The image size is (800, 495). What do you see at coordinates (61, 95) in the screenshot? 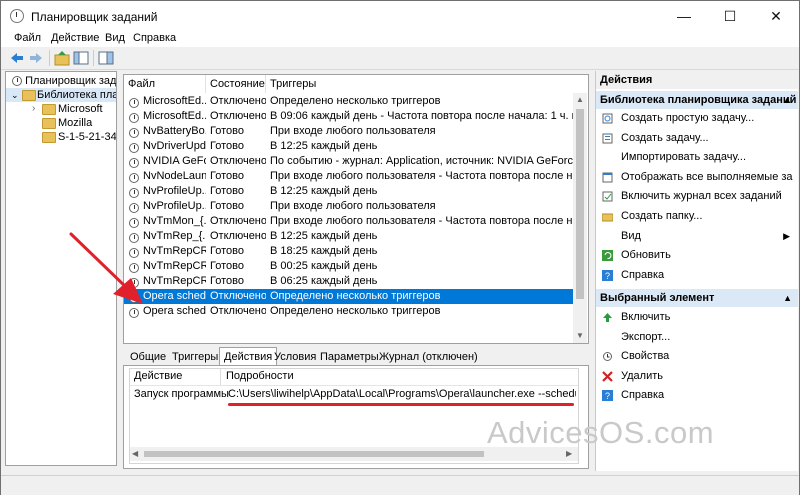
I see `tree-item-library: ⌄ Библиотека план` at bounding box center [61, 95].